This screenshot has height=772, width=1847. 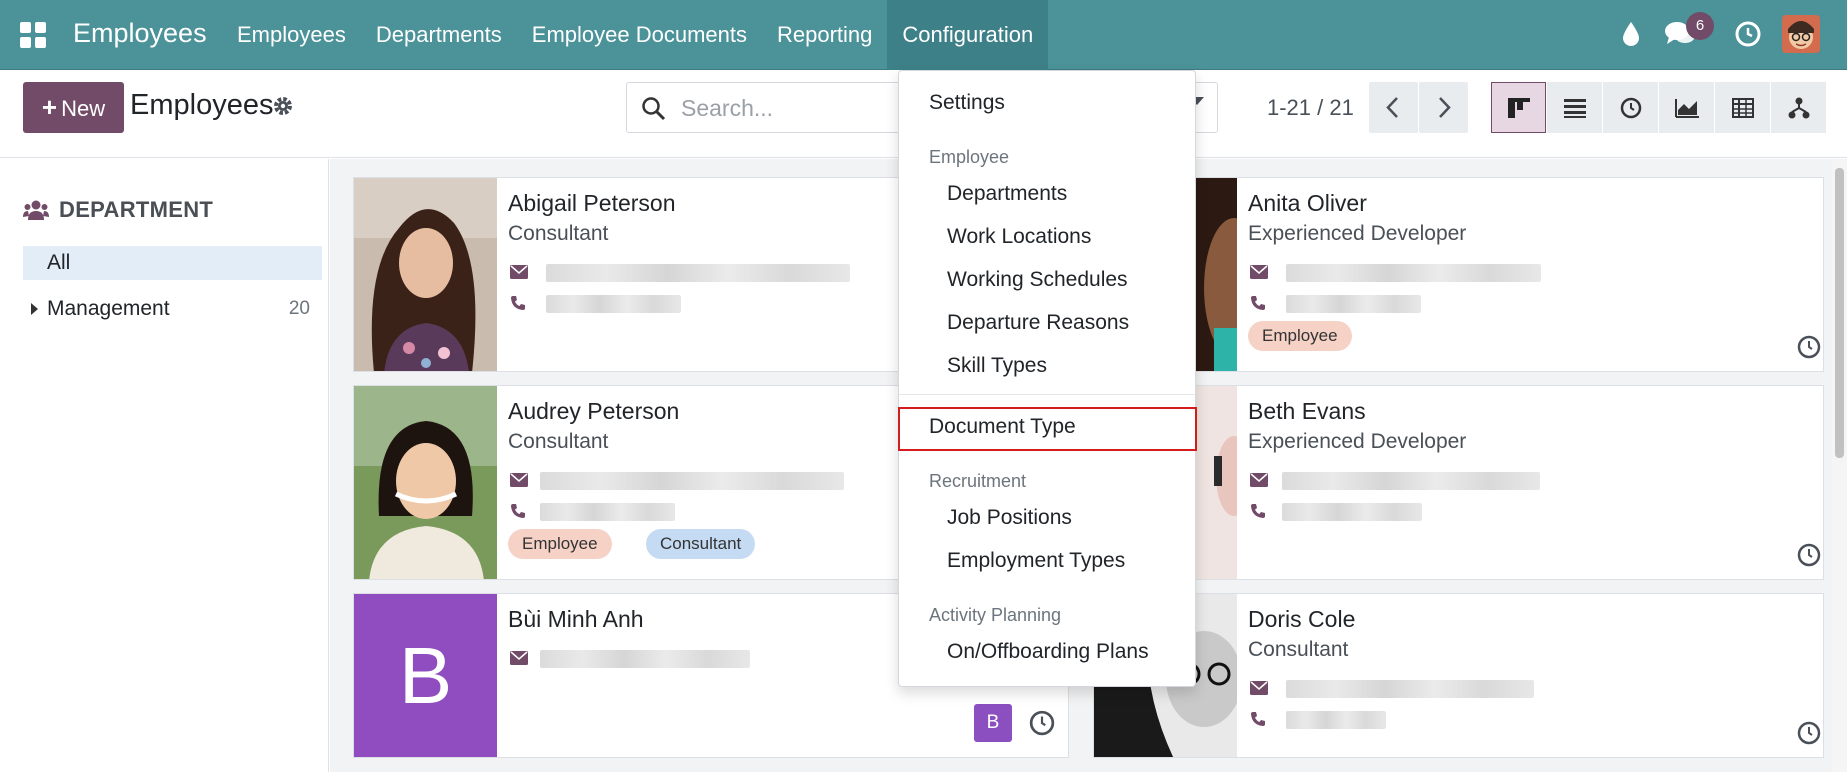 What do you see at coordinates (1302, 619) in the screenshot?
I see `employee-name: Doris Cole` at bounding box center [1302, 619].